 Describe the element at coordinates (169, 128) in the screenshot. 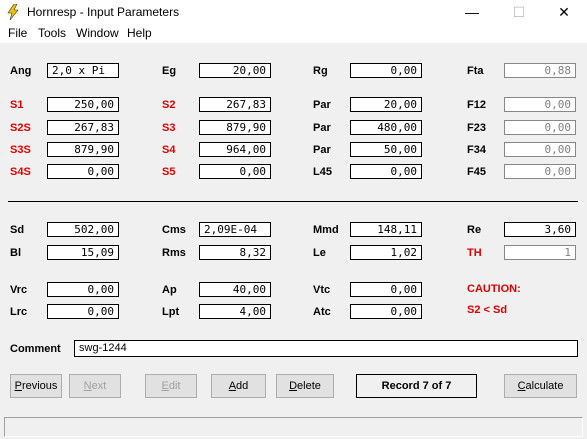

I see `param-label-s3: S3` at that location.